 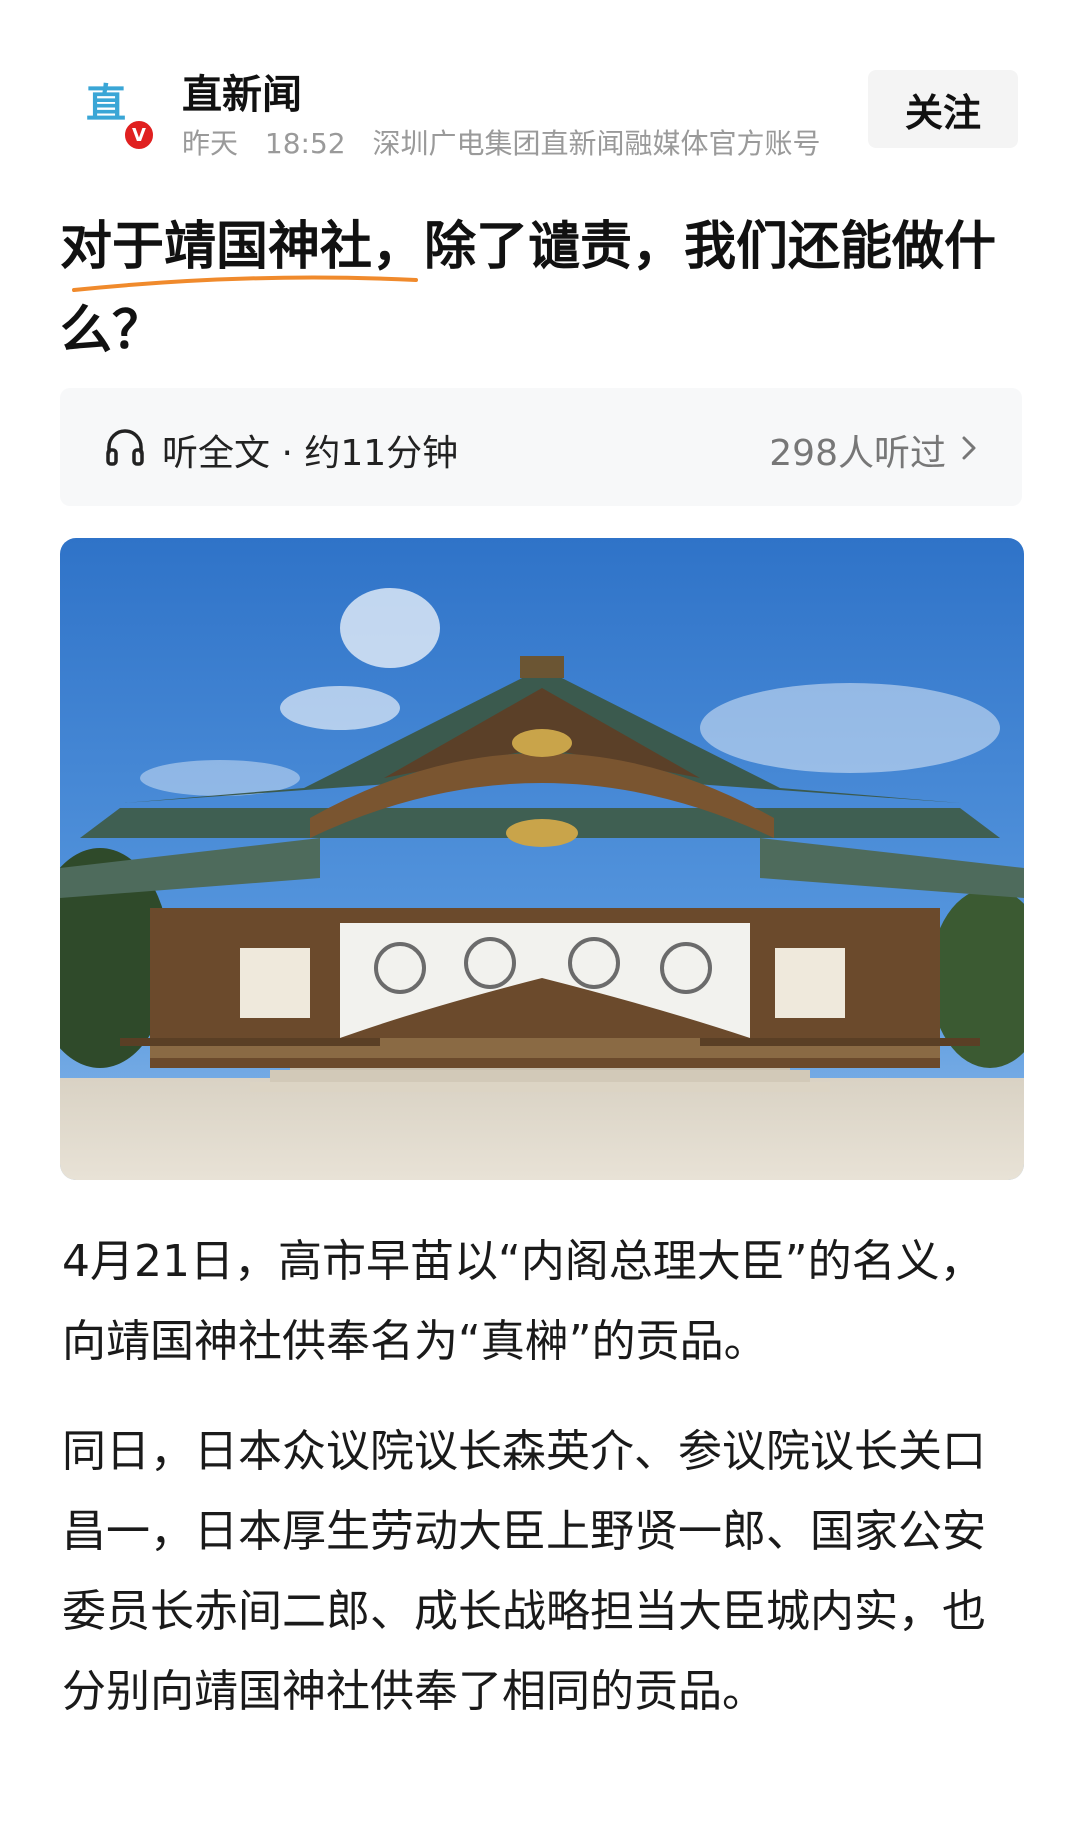 I want to click on account-name: 直新闻, so click(x=242, y=91).